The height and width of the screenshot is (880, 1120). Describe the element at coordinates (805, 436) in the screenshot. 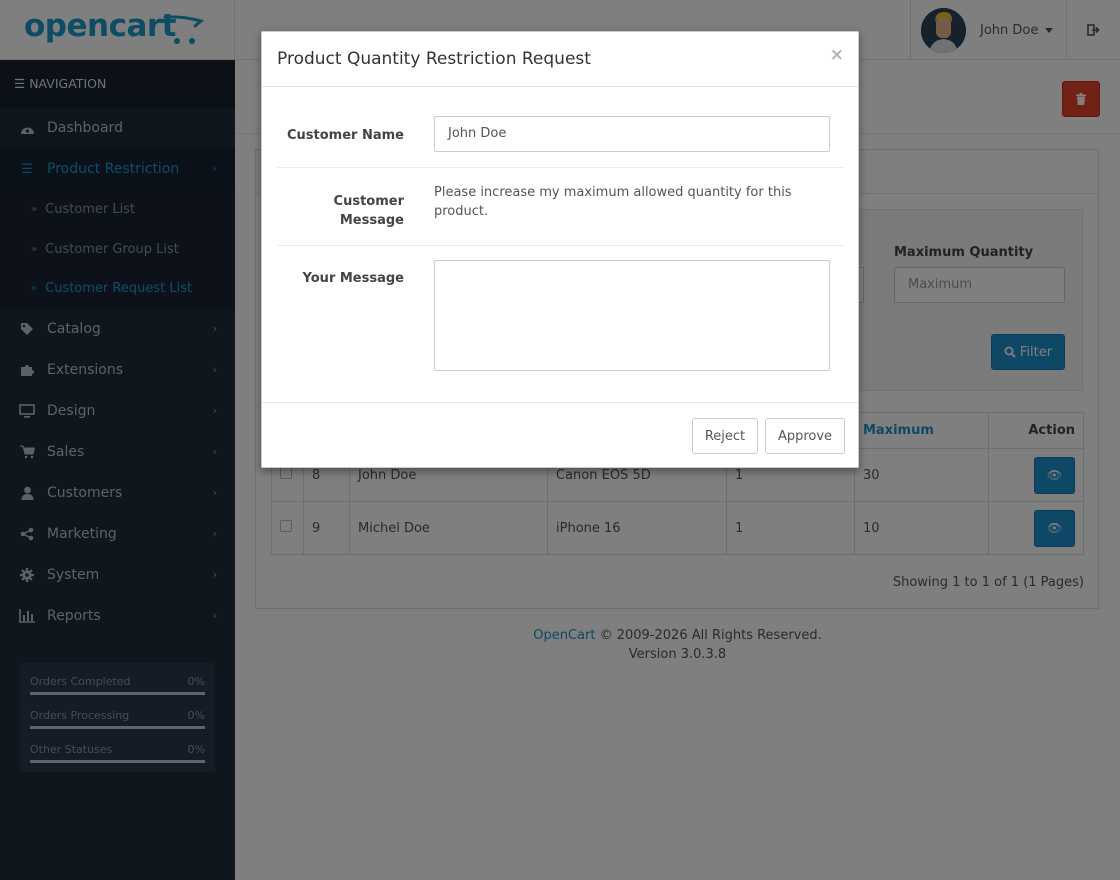

I see `approve-button: Approve` at that location.